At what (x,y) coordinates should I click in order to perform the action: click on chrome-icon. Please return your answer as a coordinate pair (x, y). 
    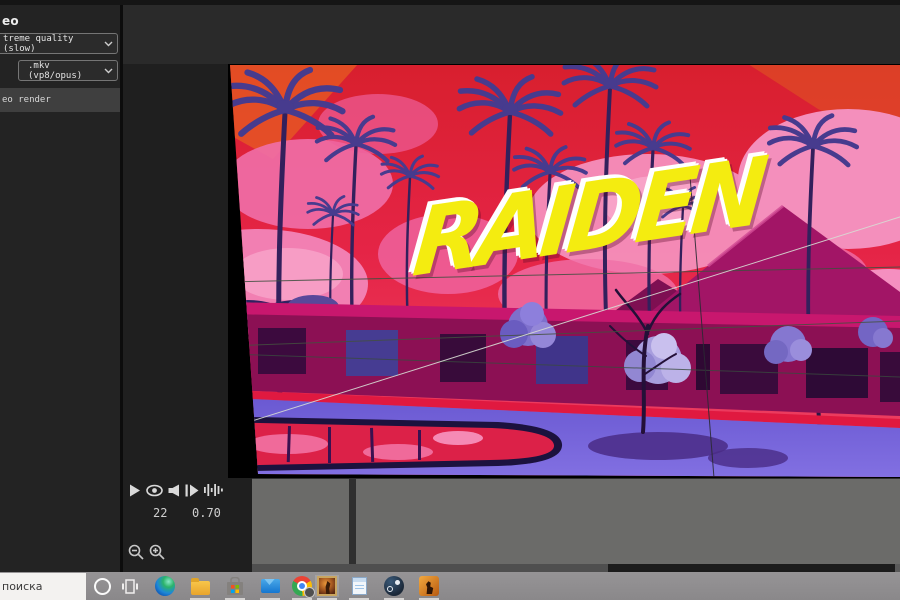
    Looking at the image, I should click on (303, 587).